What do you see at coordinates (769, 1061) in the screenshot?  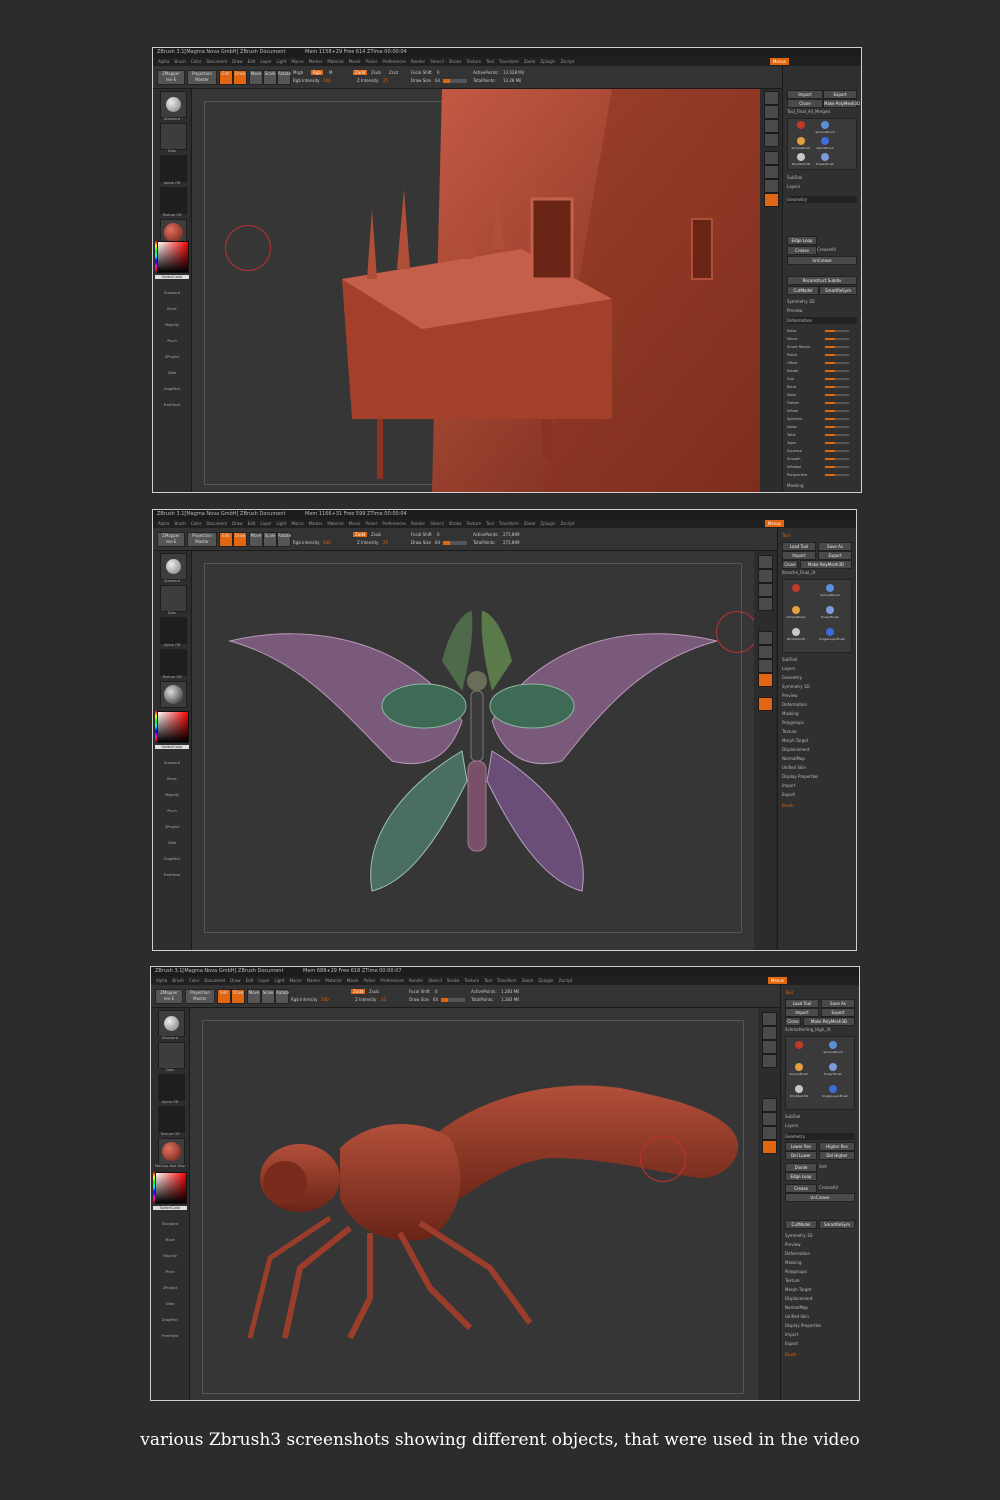 I see `actual-icon` at bounding box center [769, 1061].